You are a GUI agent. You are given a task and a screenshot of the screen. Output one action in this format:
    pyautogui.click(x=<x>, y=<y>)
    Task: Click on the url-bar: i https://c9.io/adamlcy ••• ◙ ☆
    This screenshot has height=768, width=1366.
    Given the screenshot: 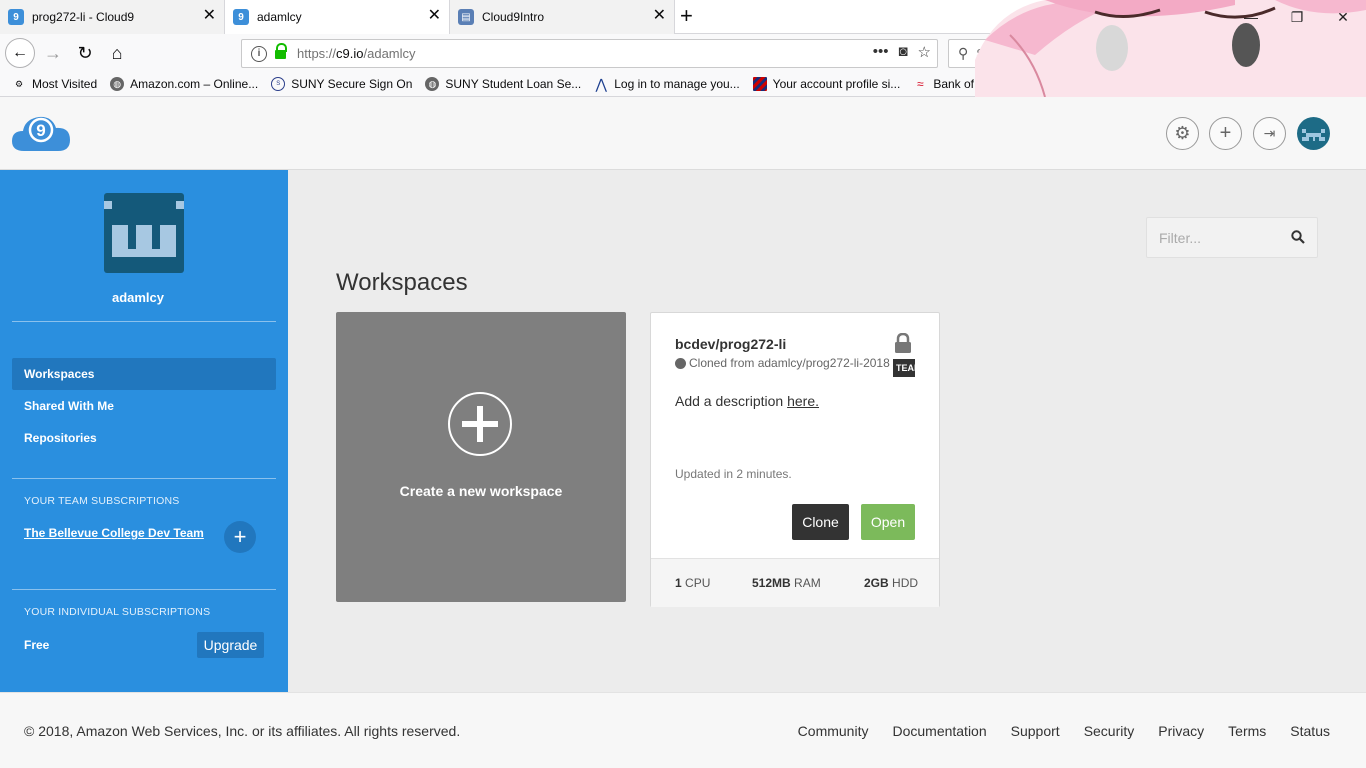 What is the action you would take?
    pyautogui.click(x=589, y=53)
    